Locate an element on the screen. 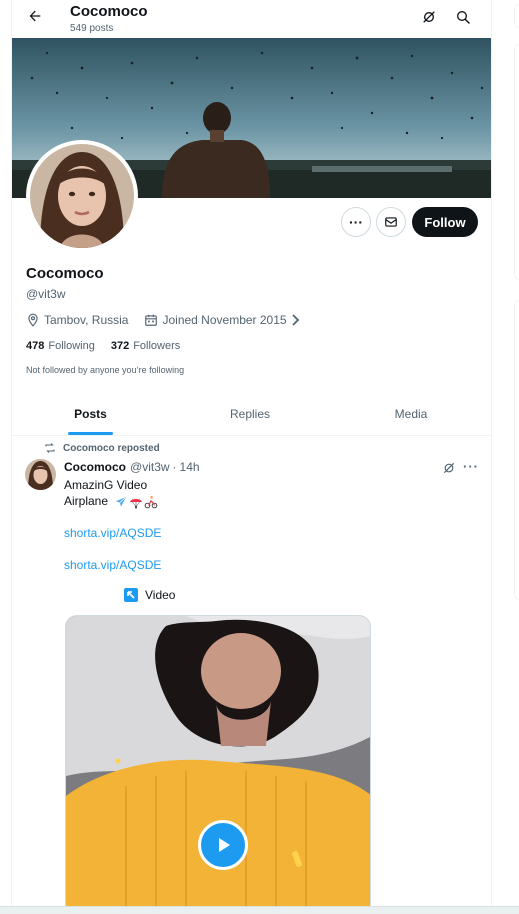  back-button is located at coordinates (35, 16).